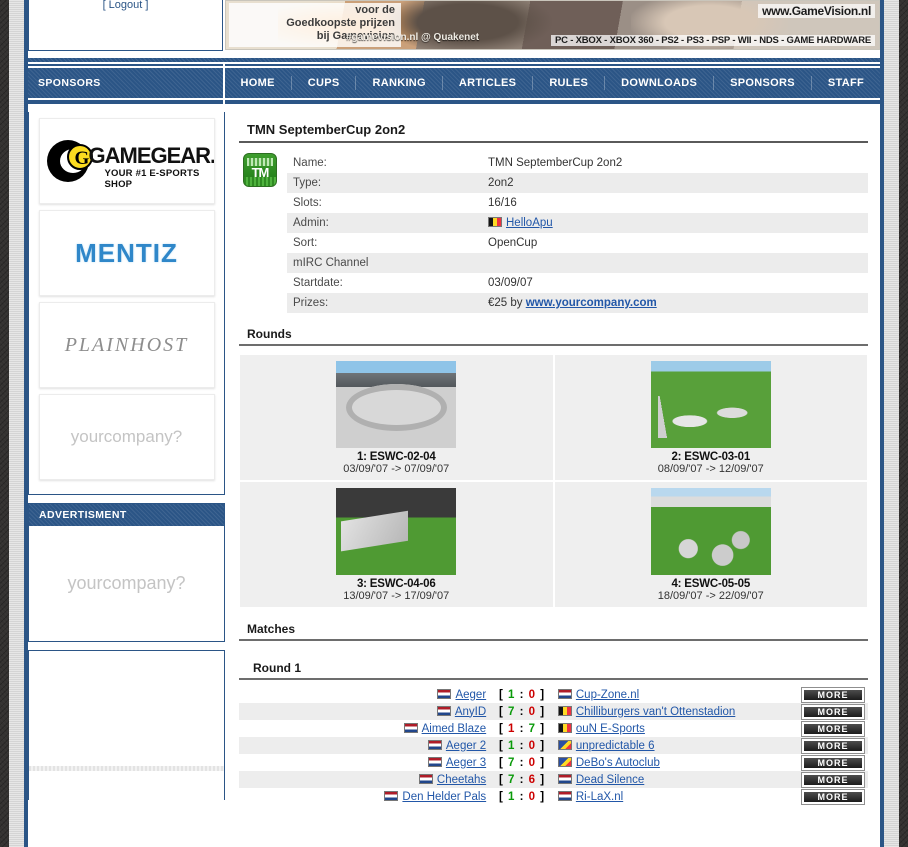 This screenshot has height=847, width=908. What do you see at coordinates (399, 83) in the screenshot?
I see `nav-item-ranking: RANKING` at bounding box center [399, 83].